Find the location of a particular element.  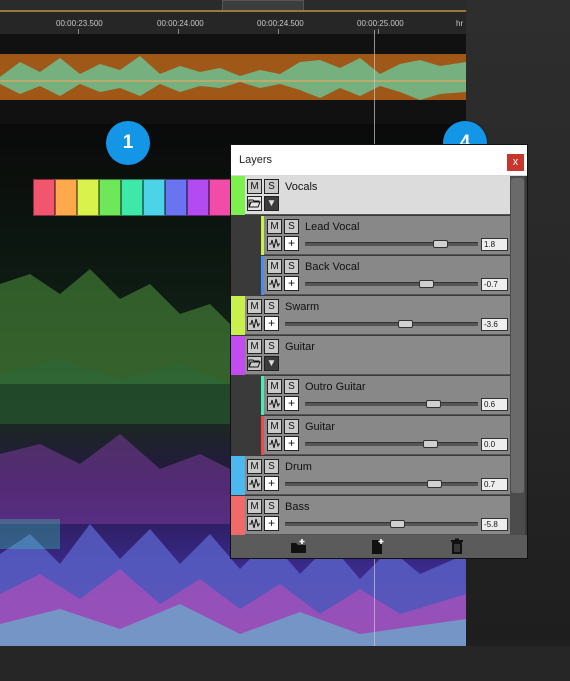

layer-row: M S Lead Vocal +1.8 is located at coordinates (385, 235).